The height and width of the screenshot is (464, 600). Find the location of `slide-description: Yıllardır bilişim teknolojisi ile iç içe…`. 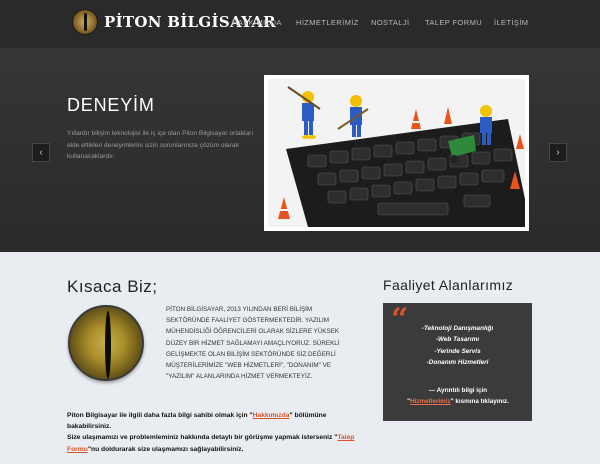

slide-description: Yıllardır bilişim teknolojisi ile iç içe… is located at coordinates (160, 145).